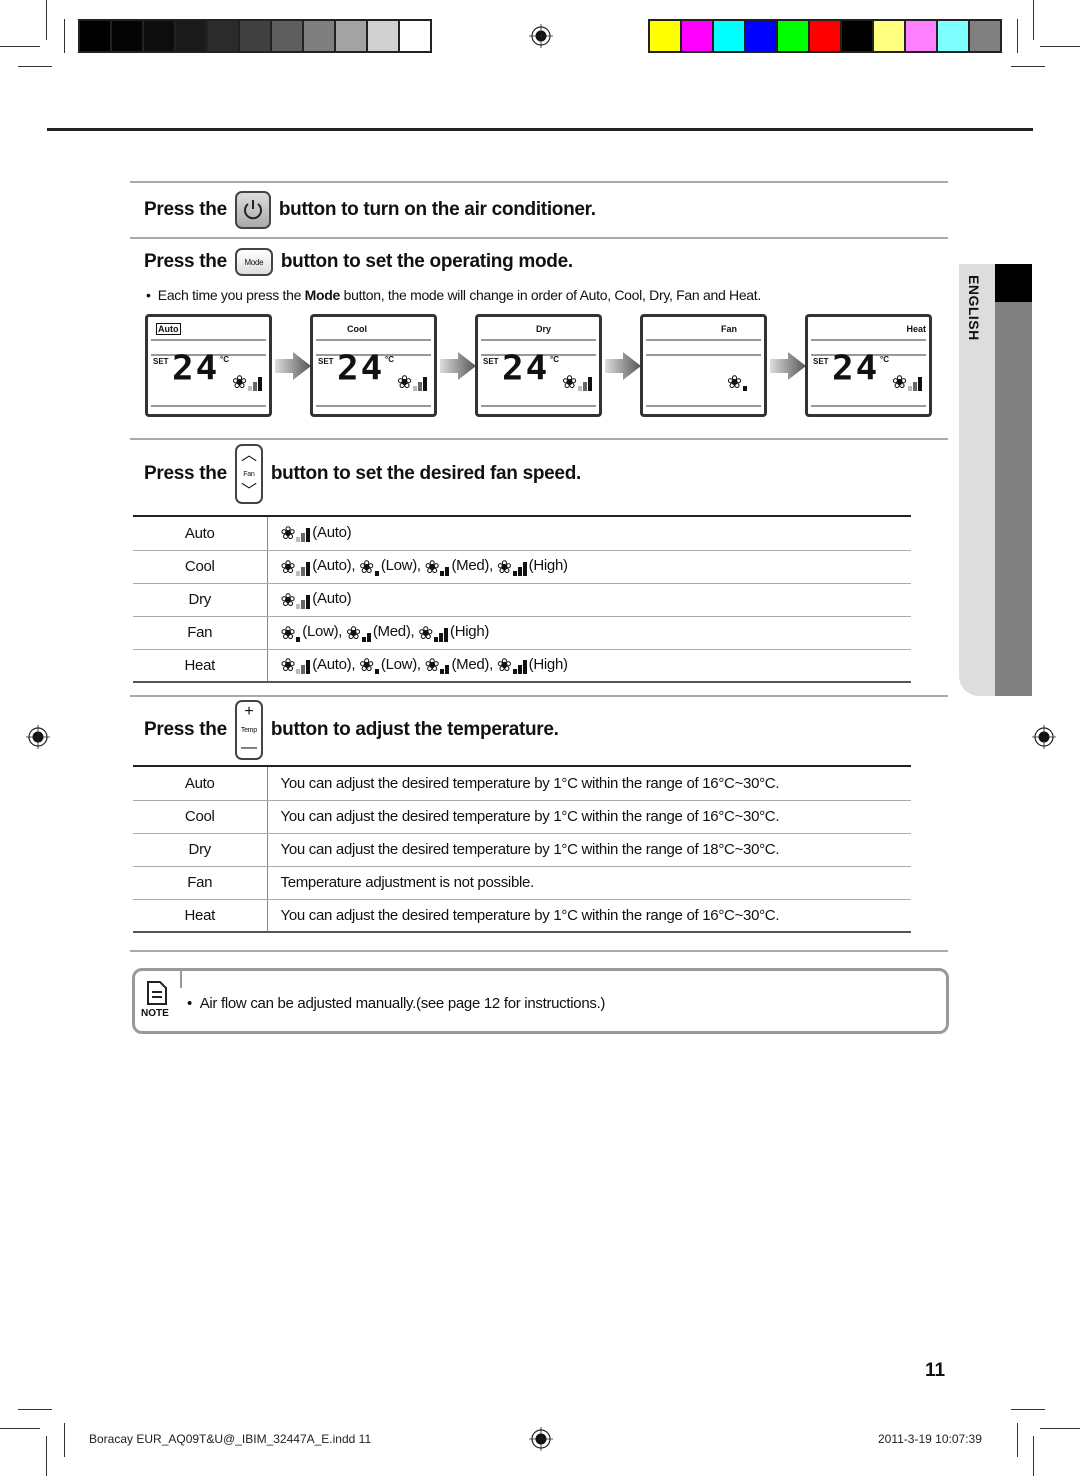 The image size is (1080, 1476). What do you see at coordinates (253, 262) in the screenshot?
I see `mode-button: Mode` at bounding box center [253, 262].